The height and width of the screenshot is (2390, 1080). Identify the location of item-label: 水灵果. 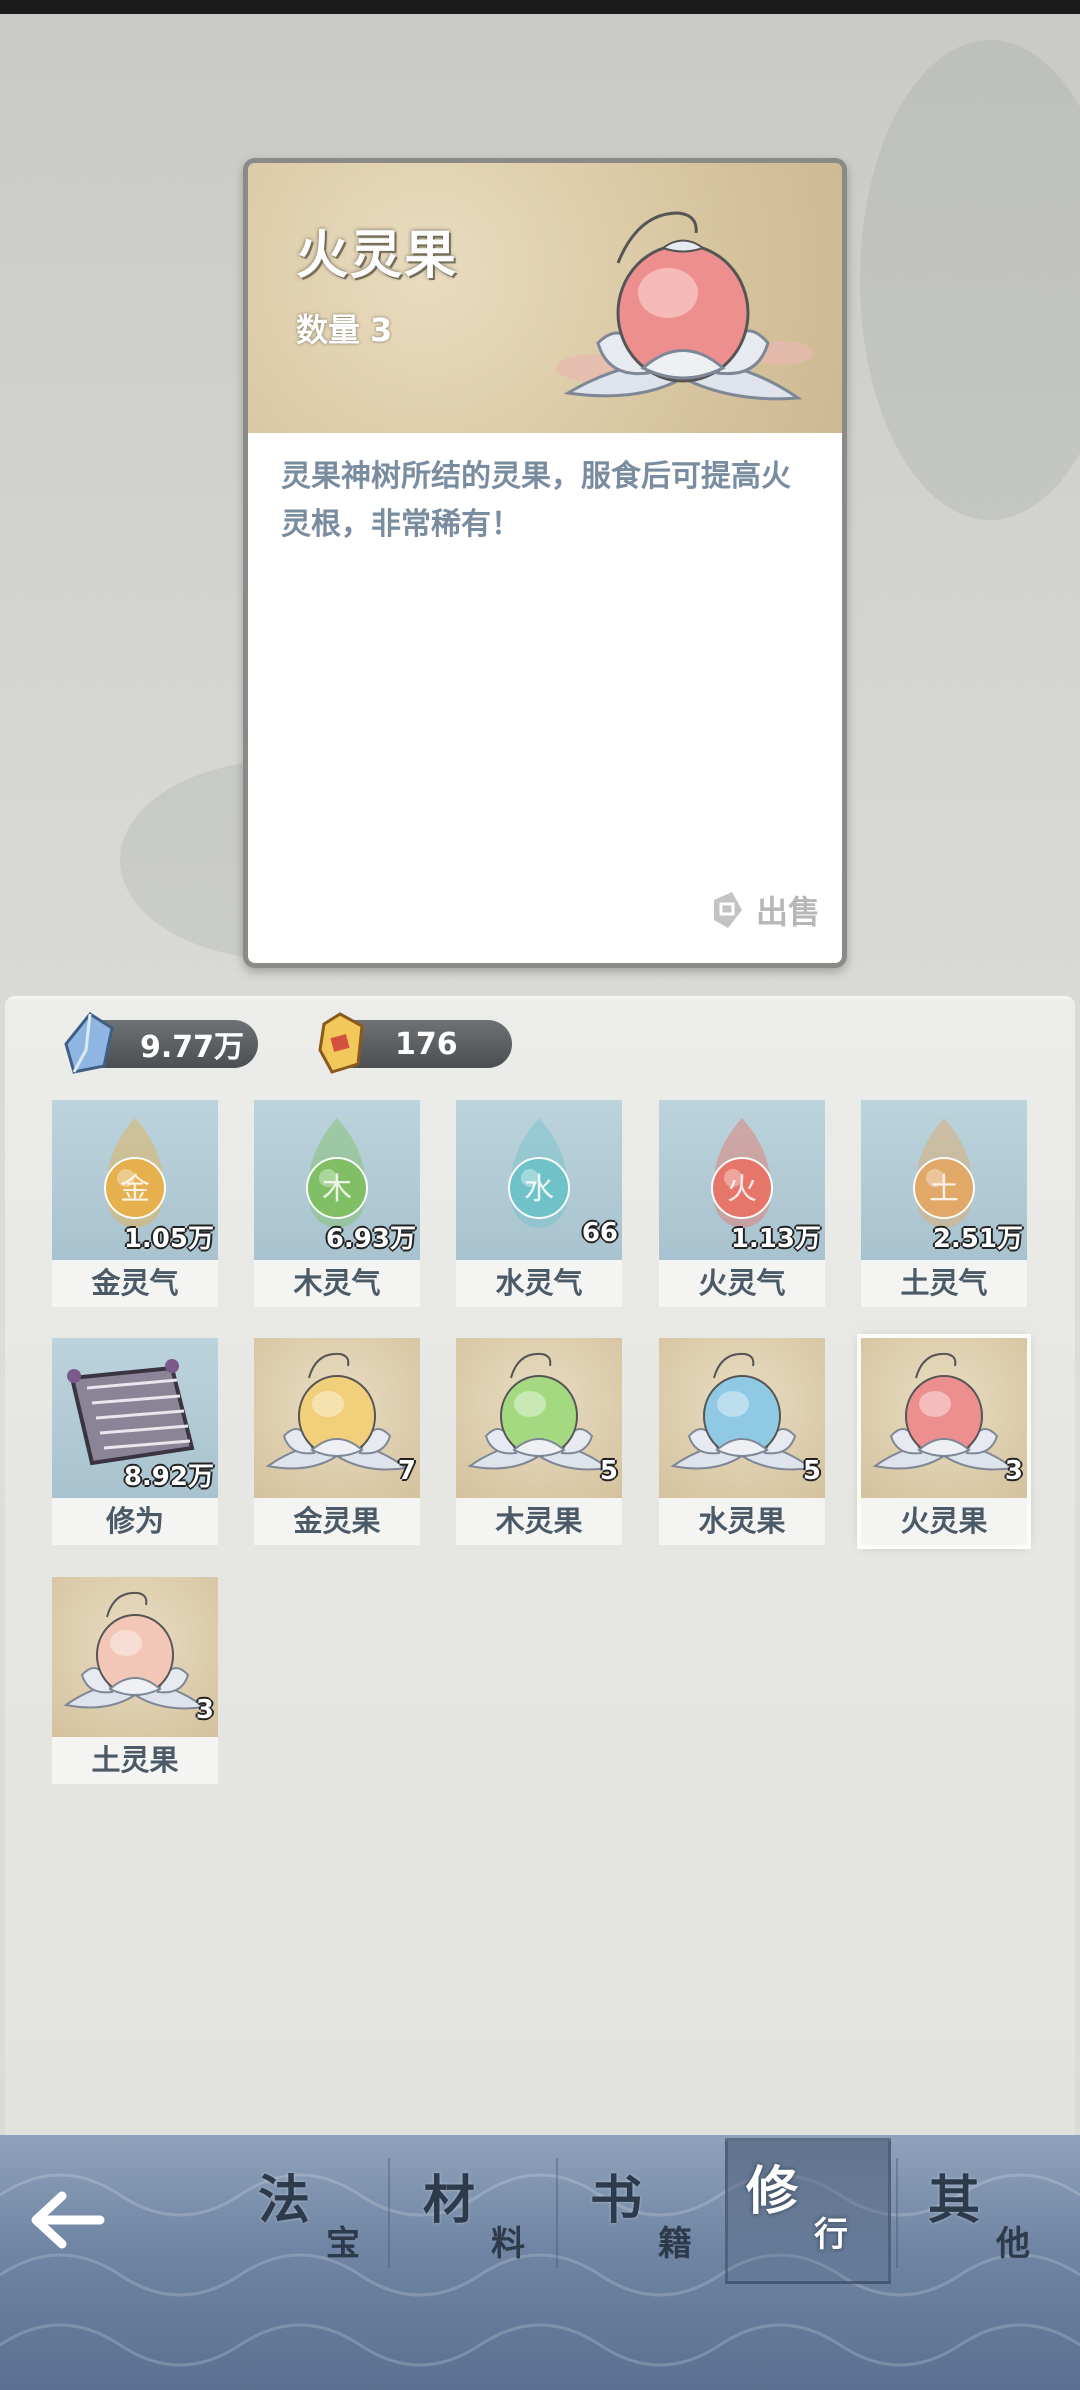
(742, 1521).